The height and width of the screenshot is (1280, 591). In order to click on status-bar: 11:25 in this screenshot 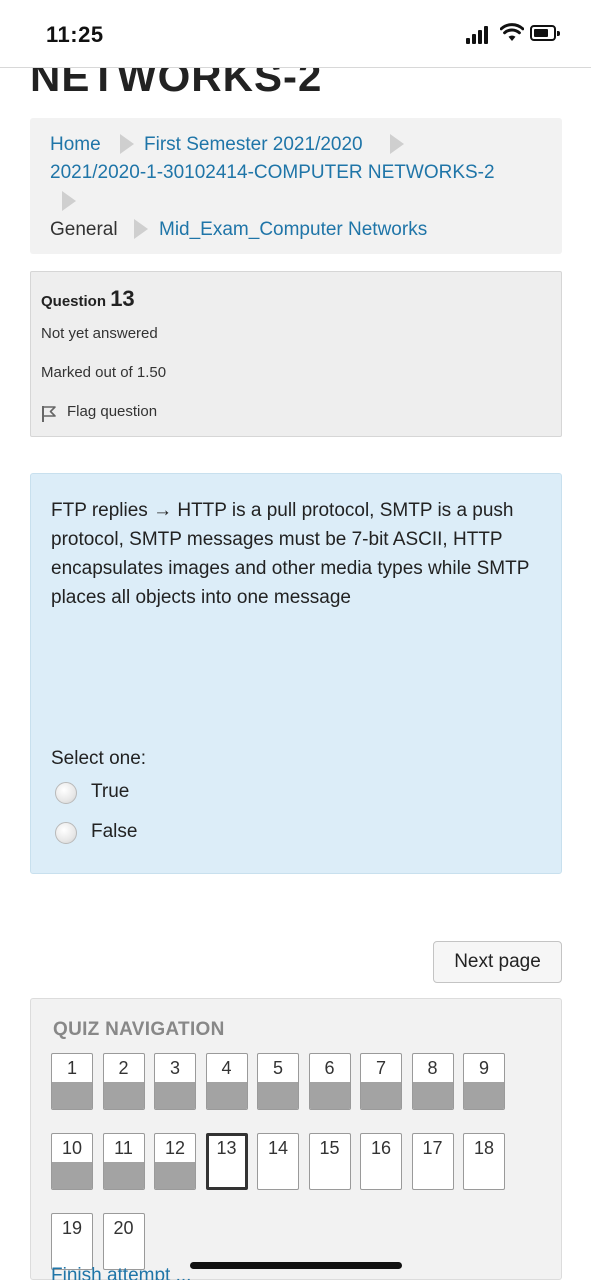, I will do `click(295, 34)`.